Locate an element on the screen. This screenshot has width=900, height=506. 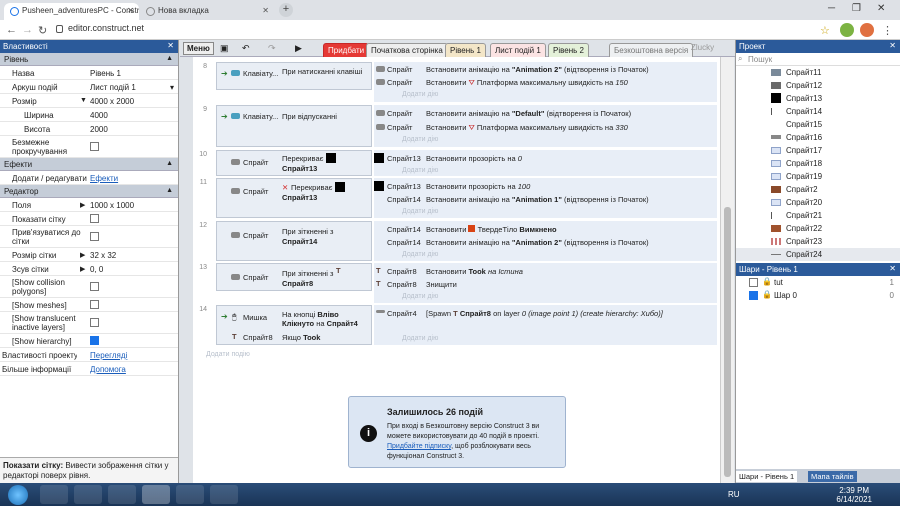
tab-tilemap: Мапа тайлів is located at coordinates (832, 476).